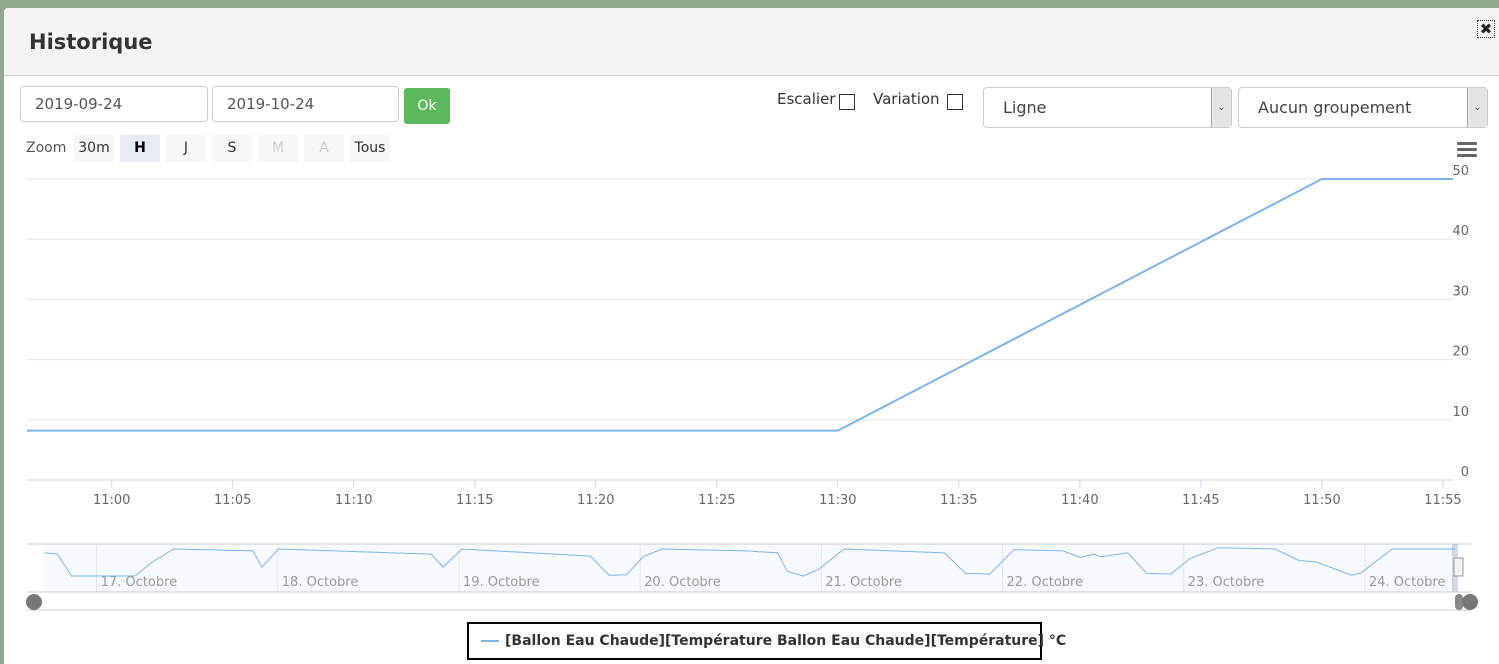 The image size is (1499, 664). I want to click on scroll-right-arrow-icon, so click(1470, 602).